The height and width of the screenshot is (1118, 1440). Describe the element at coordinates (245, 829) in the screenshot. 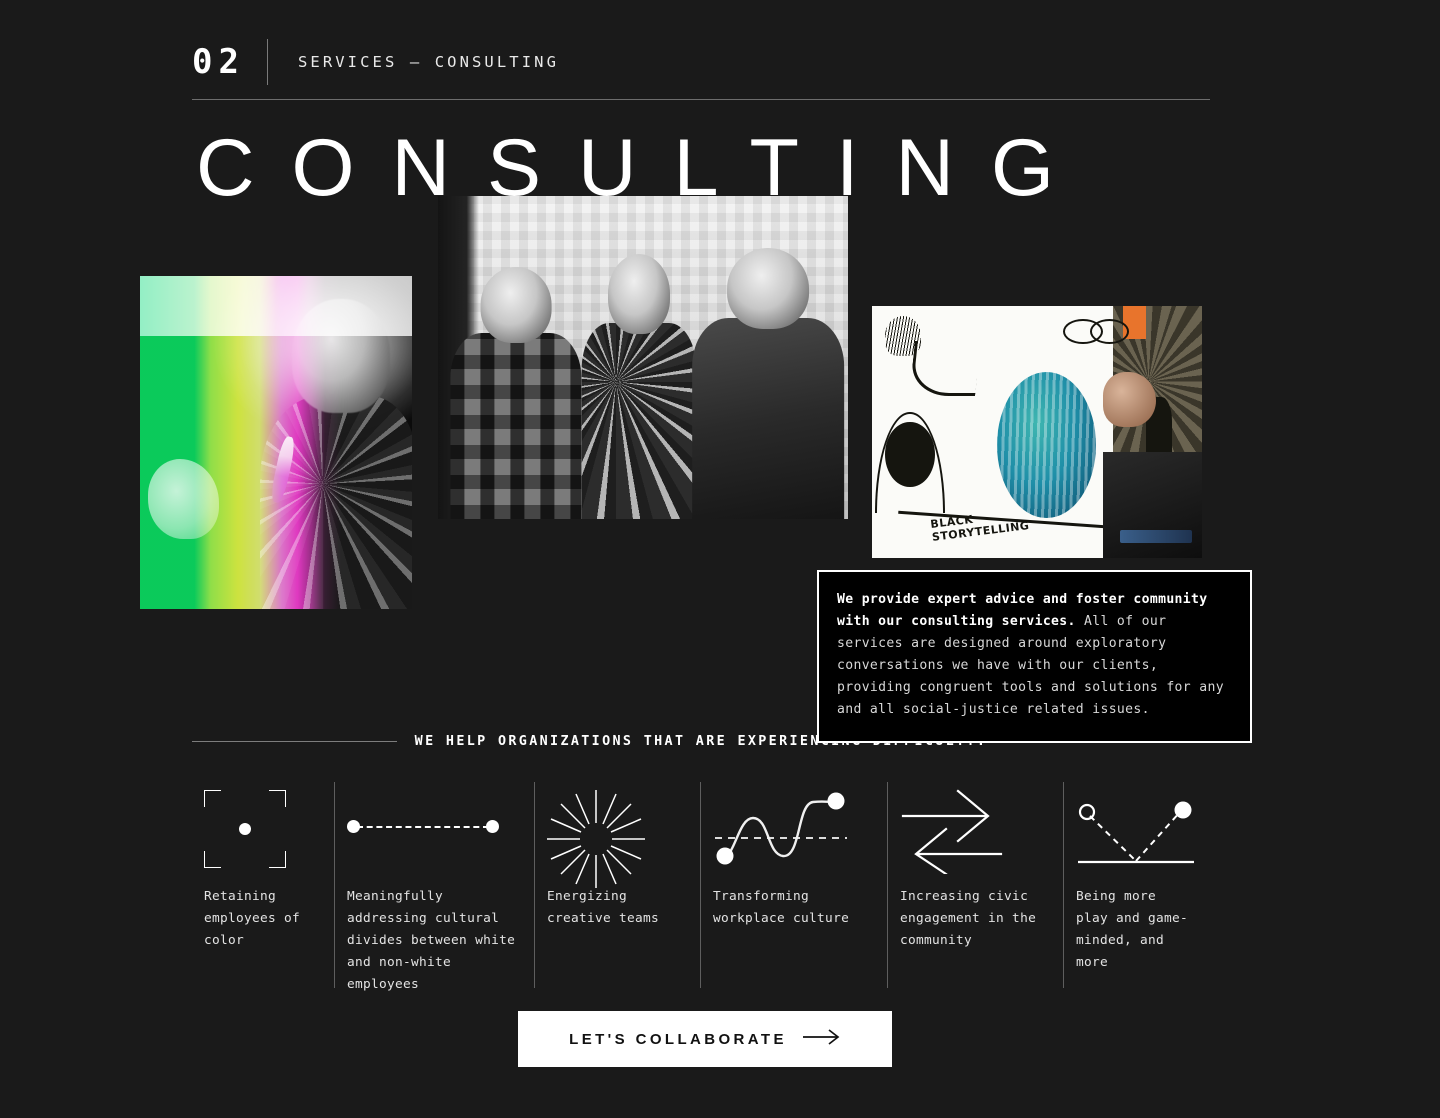

I see `focus-brackets-icon` at that location.